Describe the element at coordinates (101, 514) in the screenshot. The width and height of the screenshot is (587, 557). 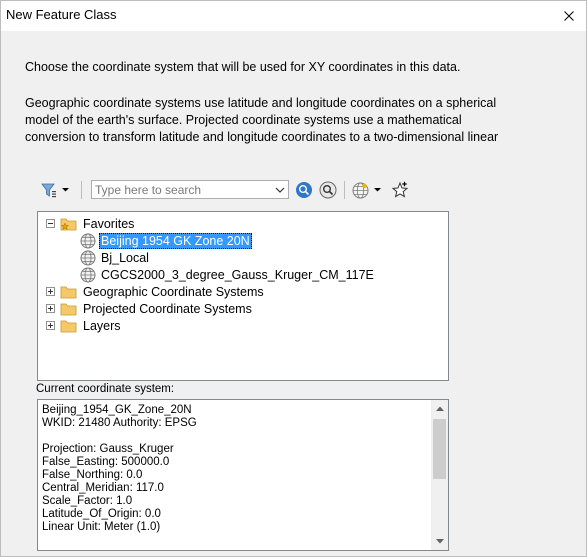
I see `detail-line: Latitude_Of_Origin: 0.0` at that location.